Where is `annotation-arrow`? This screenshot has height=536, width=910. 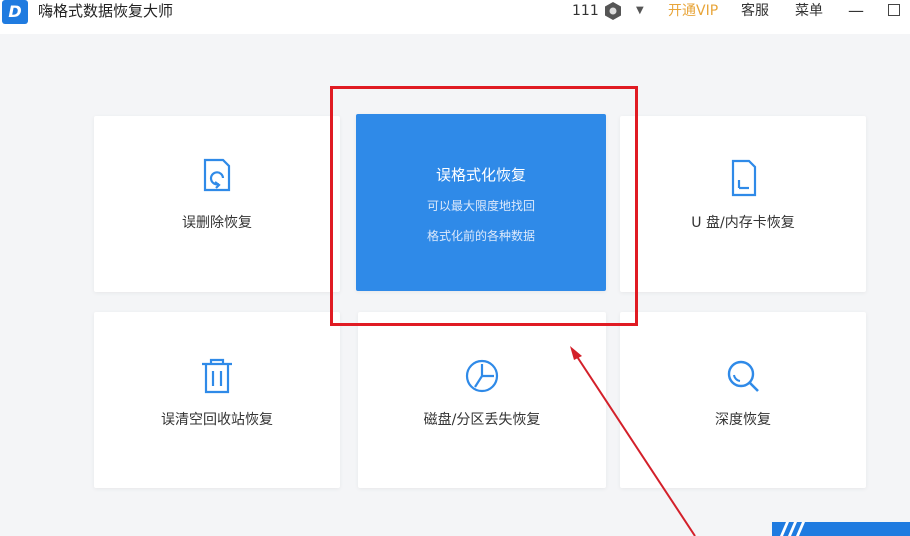 annotation-arrow is located at coordinates (633, 441).